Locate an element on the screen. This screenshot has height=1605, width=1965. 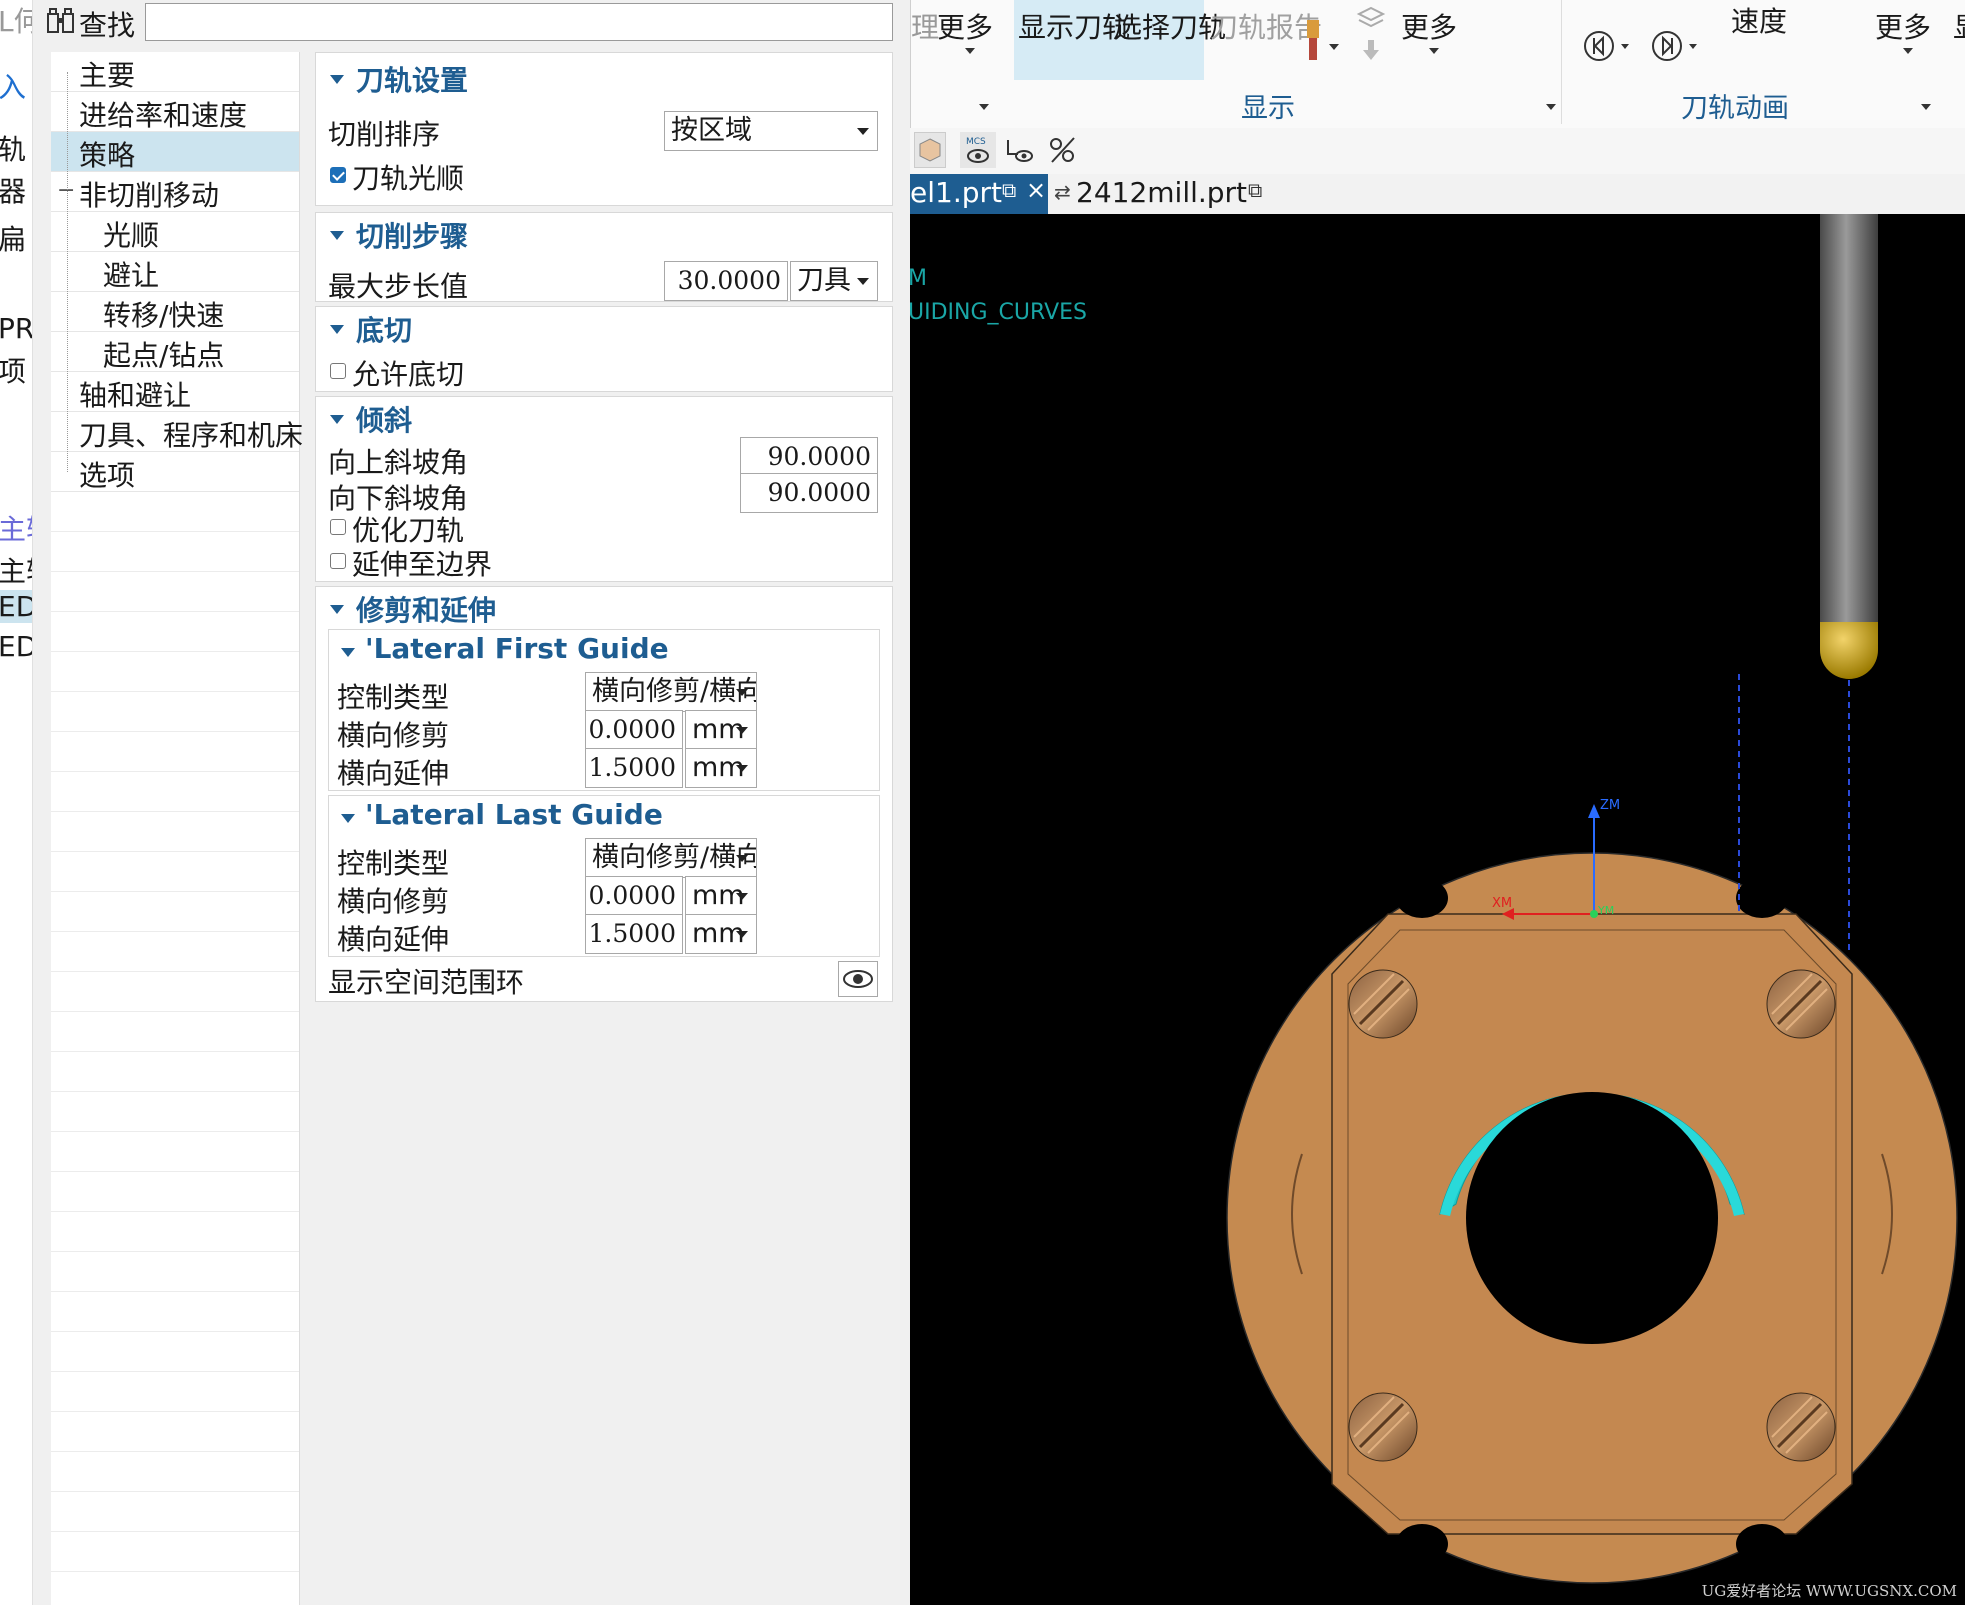
tree-item-main: 主要 is located at coordinates (175, 72).